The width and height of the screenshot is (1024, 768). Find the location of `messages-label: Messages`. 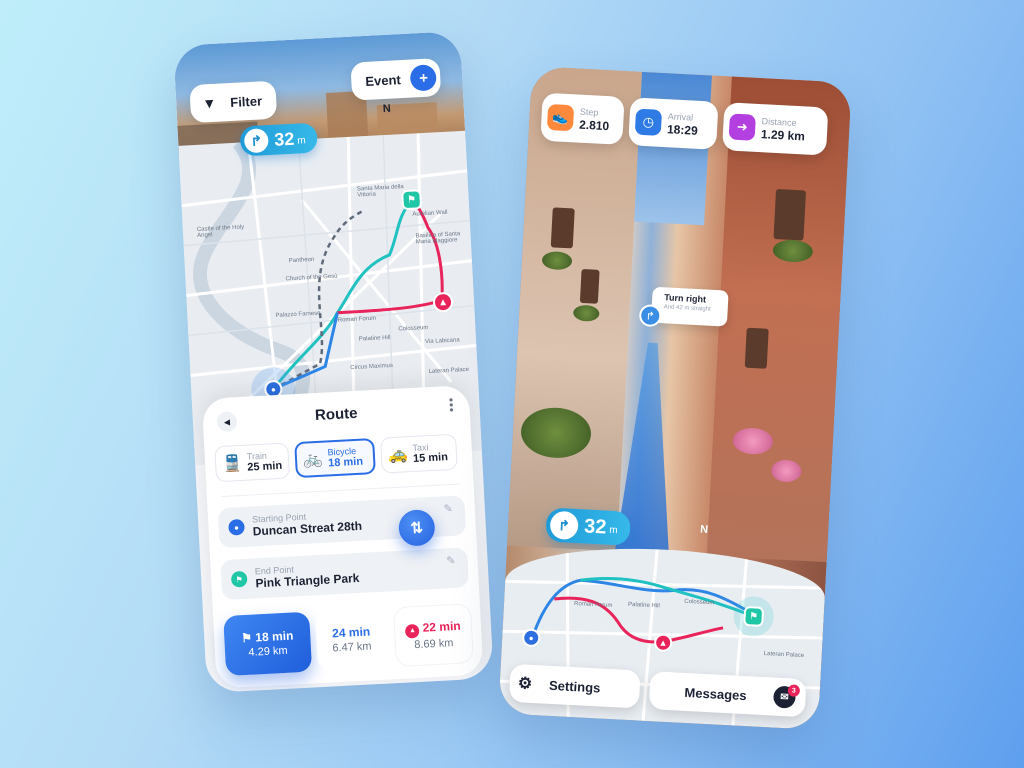

messages-label: Messages is located at coordinates (716, 693).